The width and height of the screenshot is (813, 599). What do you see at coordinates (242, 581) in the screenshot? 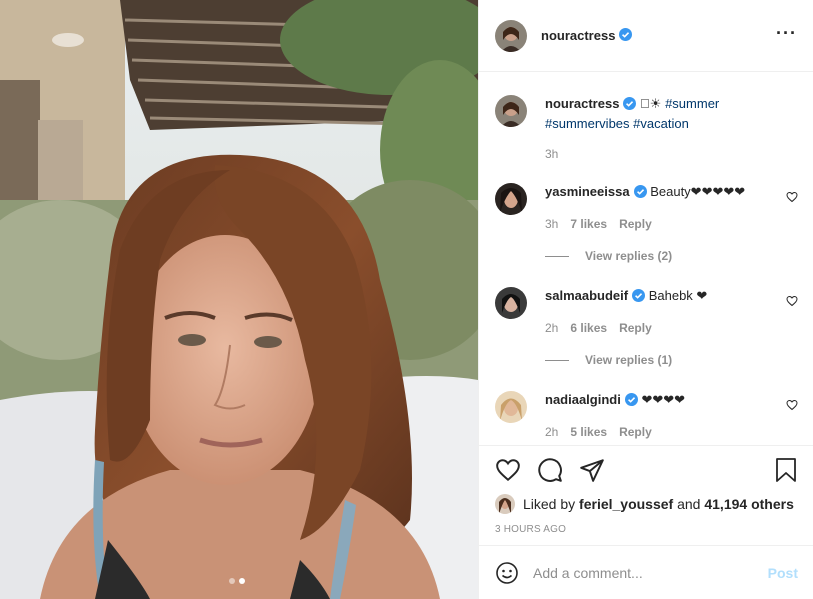
I see `carousel-dot-active` at bounding box center [242, 581].